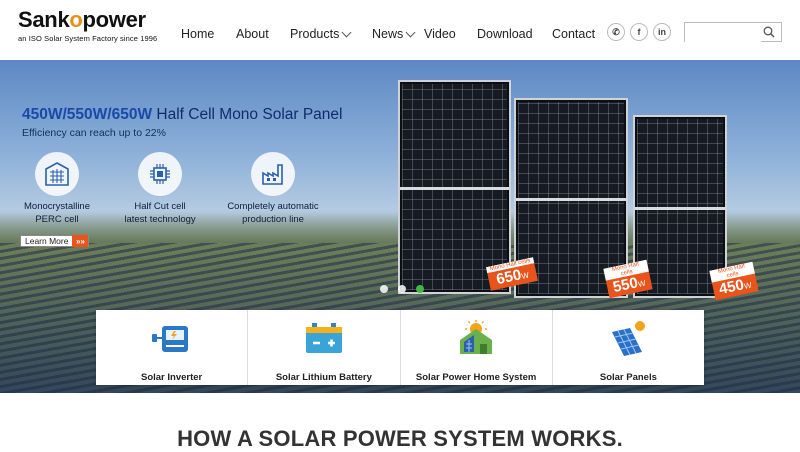 The height and width of the screenshot is (452, 800). Describe the element at coordinates (323, 377) in the screenshot. I see `category-label: Solar Lithium Battery` at that location.